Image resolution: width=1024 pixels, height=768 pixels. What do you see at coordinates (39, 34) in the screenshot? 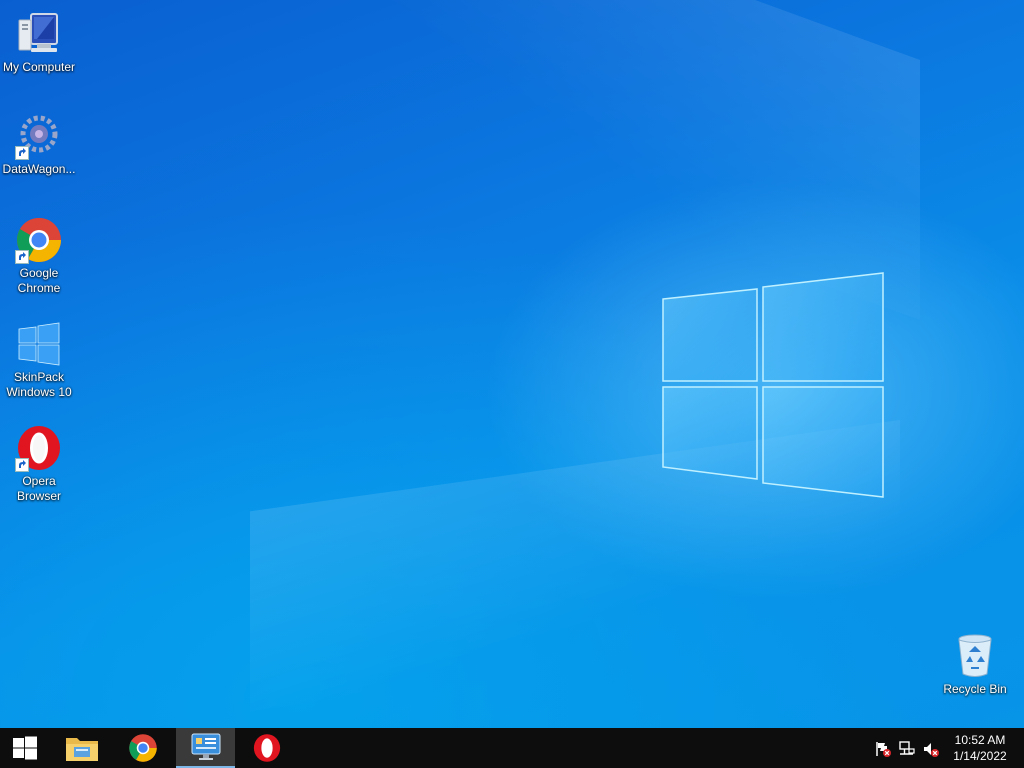
I see `computer-icon` at bounding box center [39, 34].